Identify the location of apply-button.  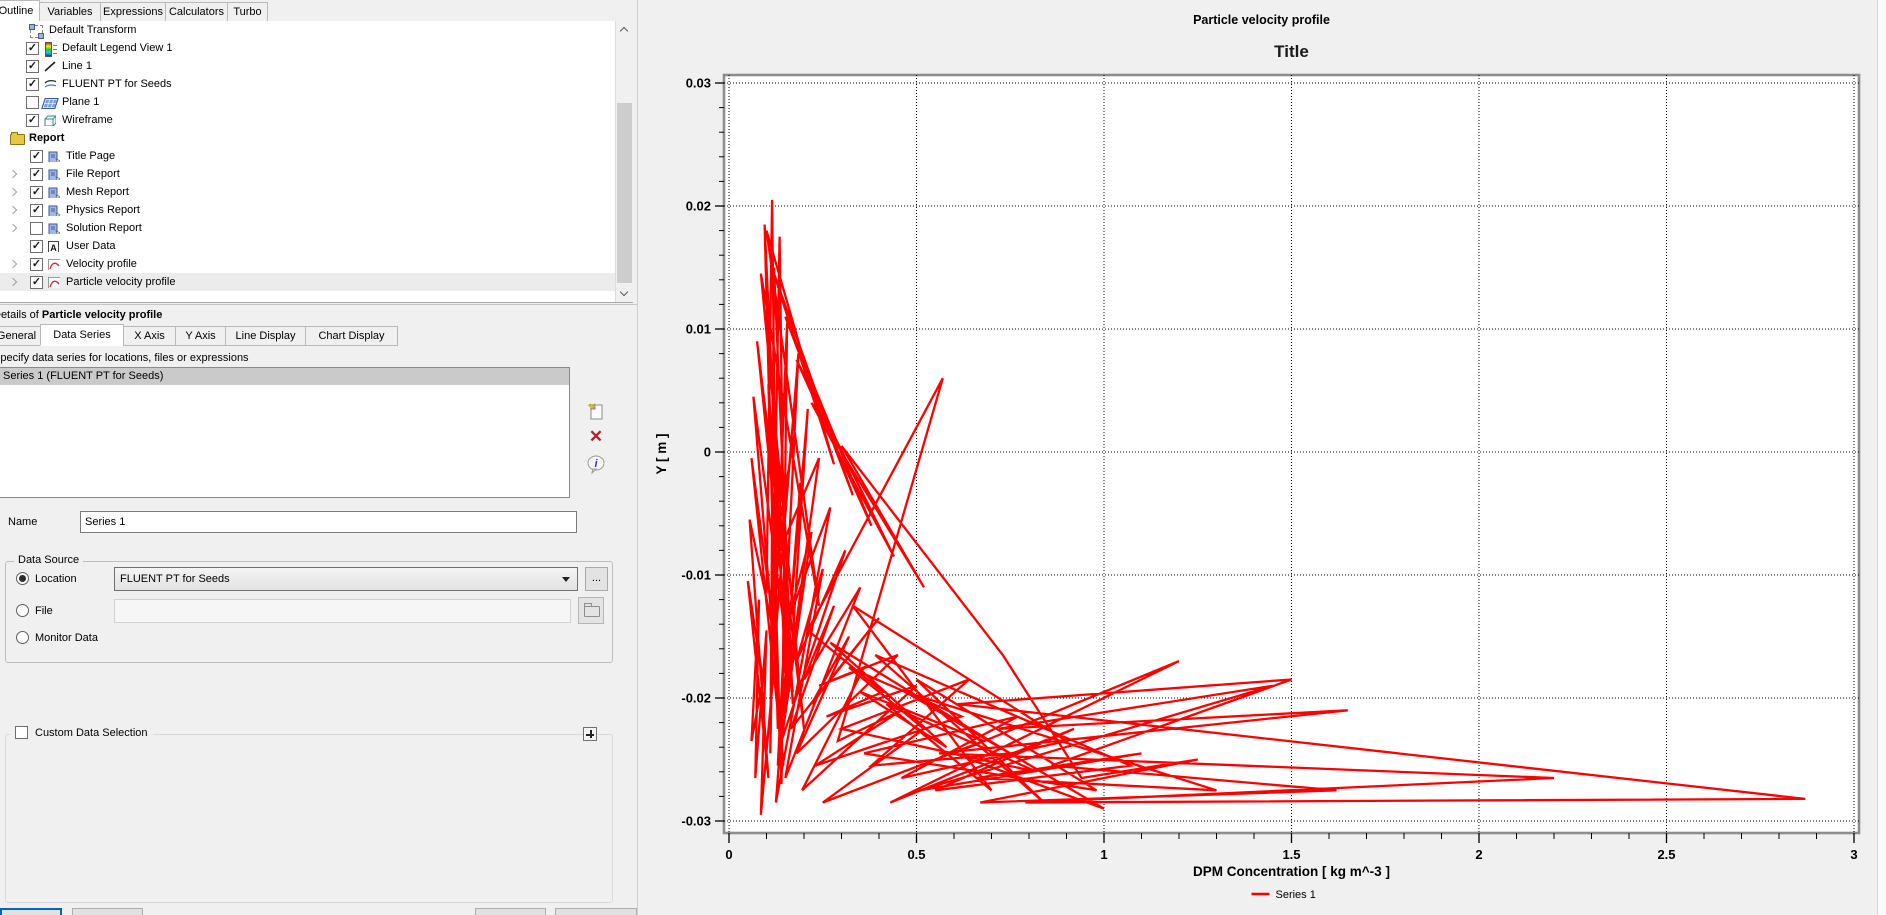
(31, 911).